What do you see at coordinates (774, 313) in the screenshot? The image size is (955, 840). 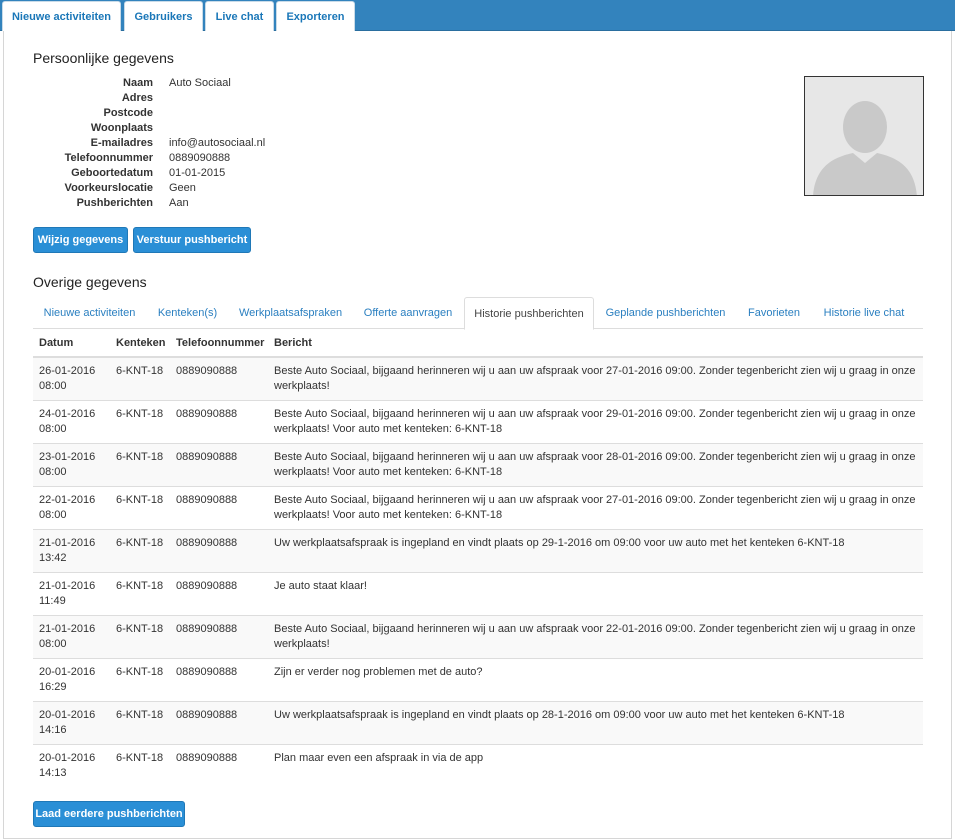 I see `tab-favorieten: Favorieten` at bounding box center [774, 313].